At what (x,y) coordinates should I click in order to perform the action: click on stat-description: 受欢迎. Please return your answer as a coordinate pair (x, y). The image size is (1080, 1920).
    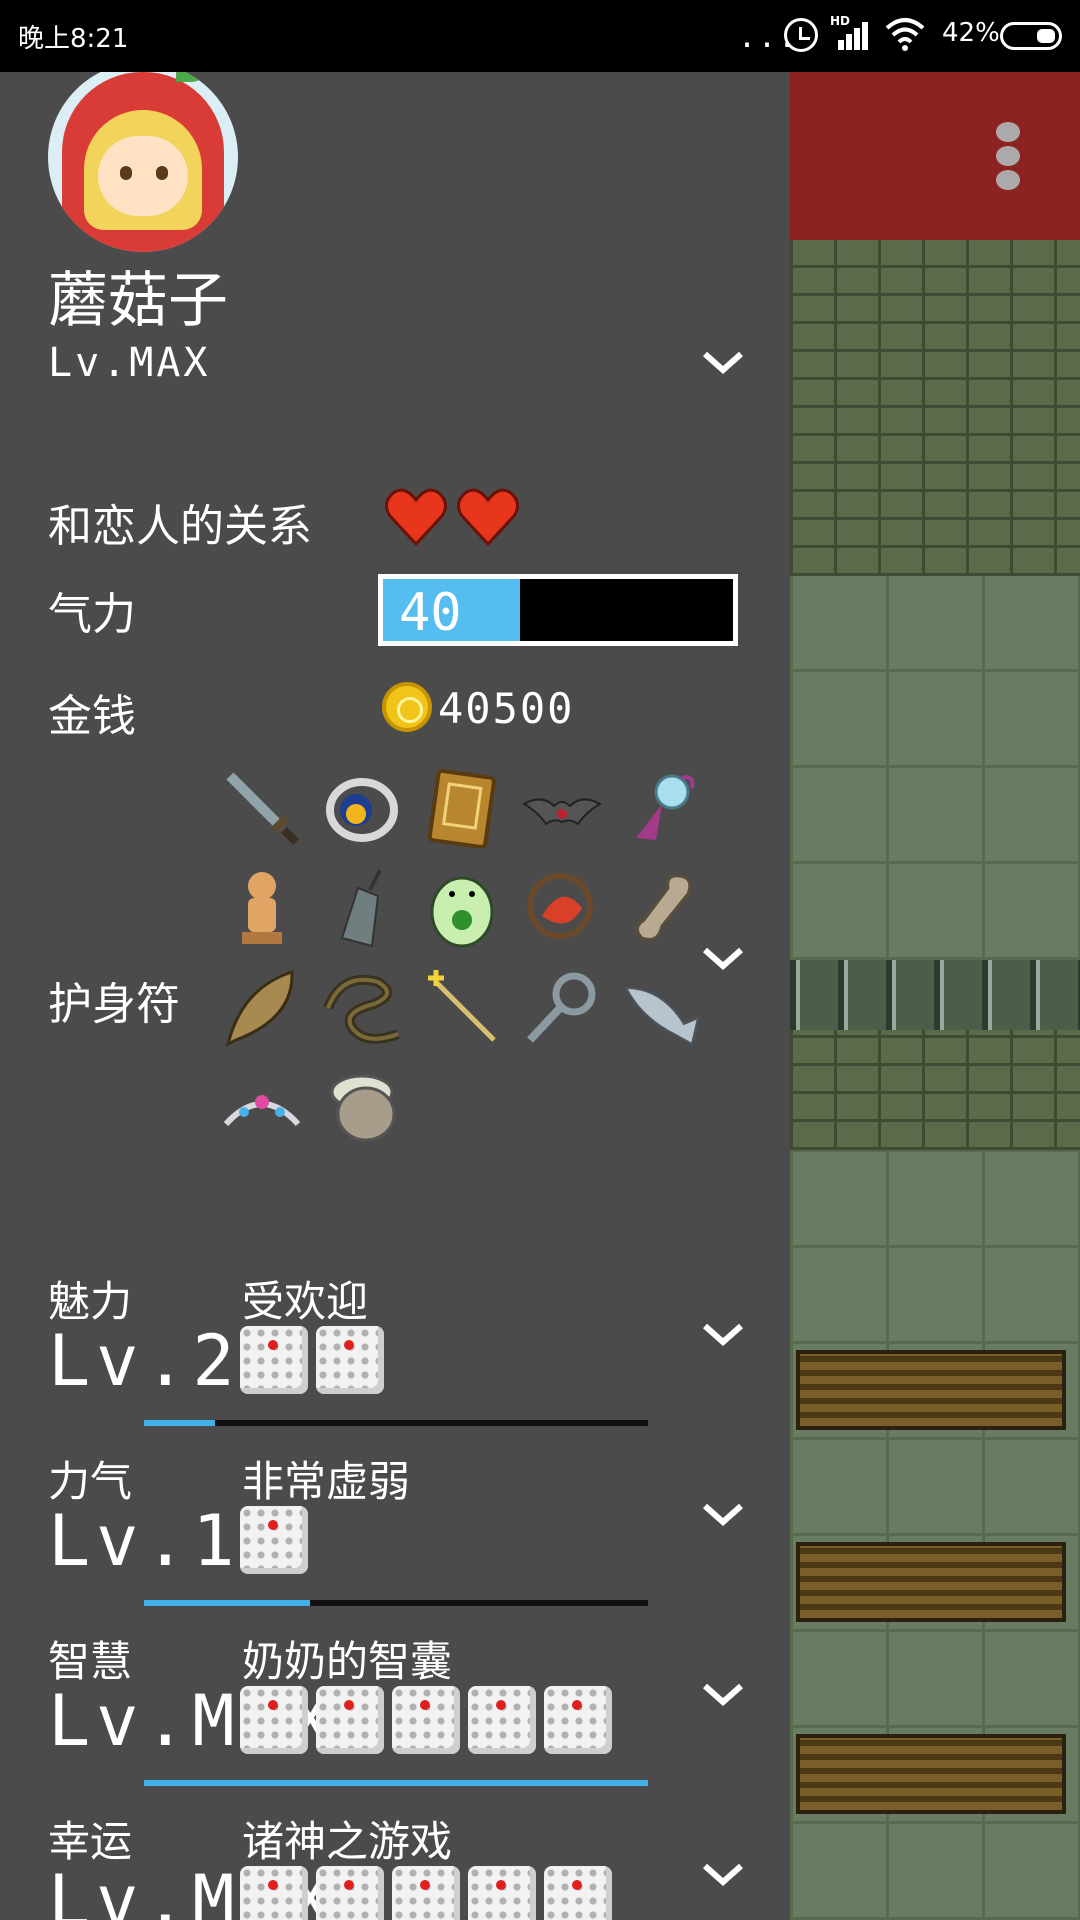
    Looking at the image, I should click on (305, 1301).